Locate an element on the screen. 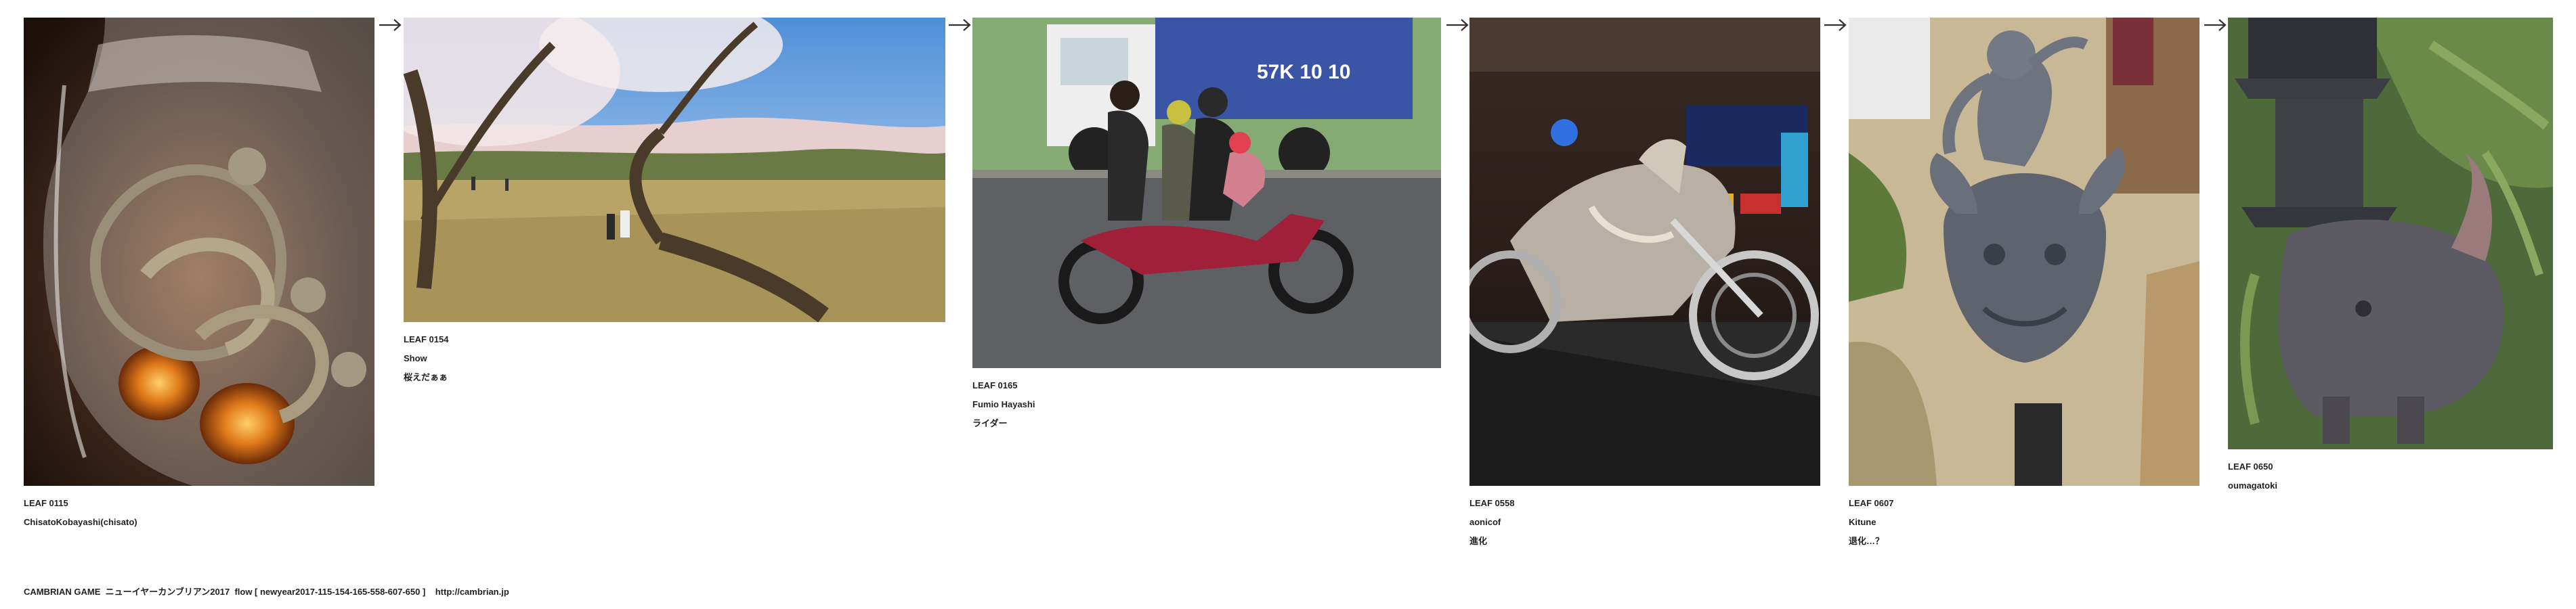 The width and height of the screenshot is (2576, 609). leaf-card: LEAF 0650 oumagatoki is located at coordinates (2390, 256).